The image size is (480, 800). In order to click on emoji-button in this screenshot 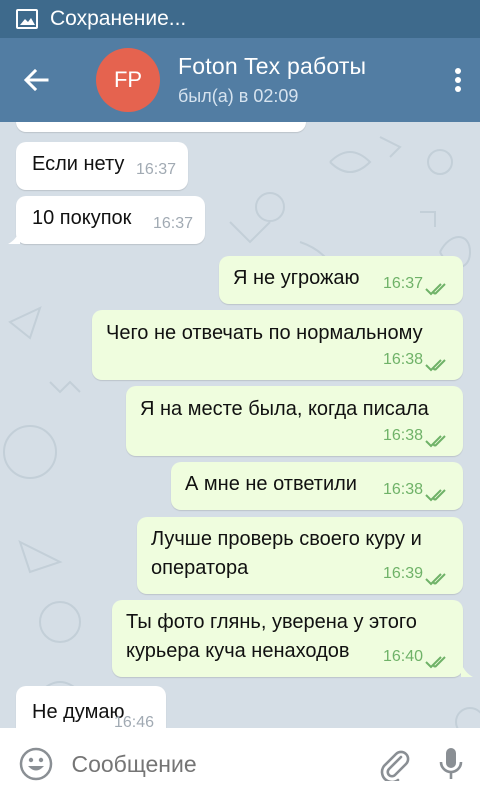, I will do `click(35, 764)`.